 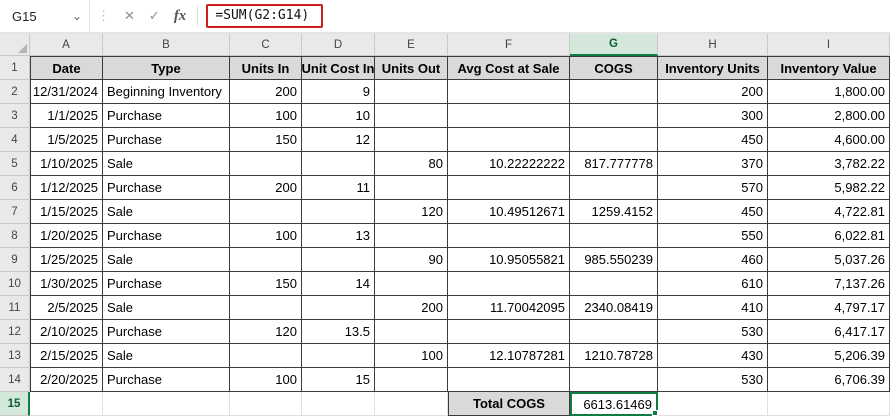 I want to click on cell-G11: 2340.08419, so click(x=614, y=308).